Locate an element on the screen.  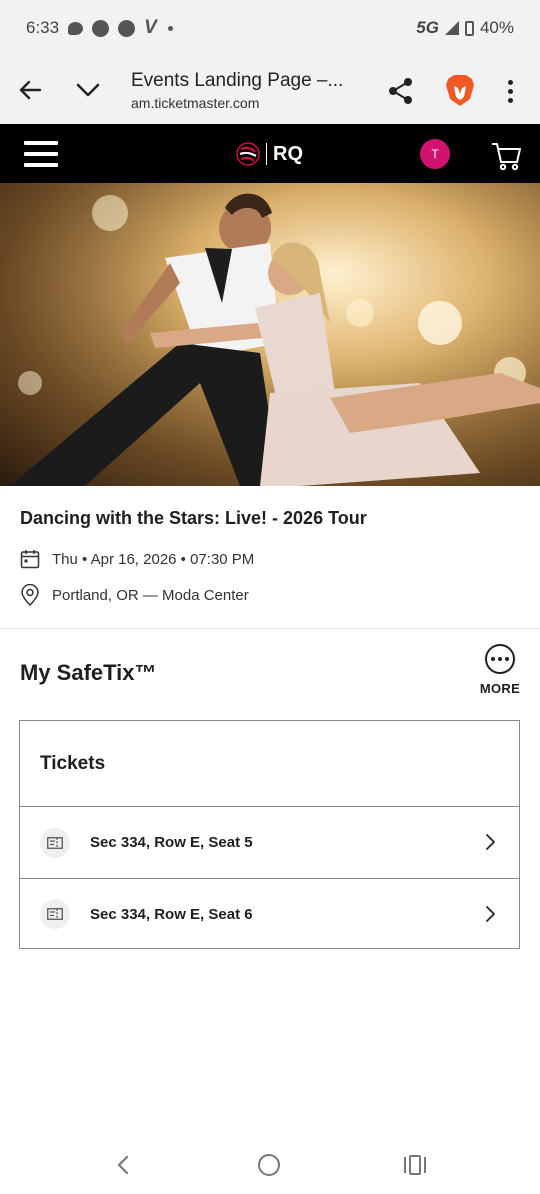
share-button is located at coordinates (401, 91).